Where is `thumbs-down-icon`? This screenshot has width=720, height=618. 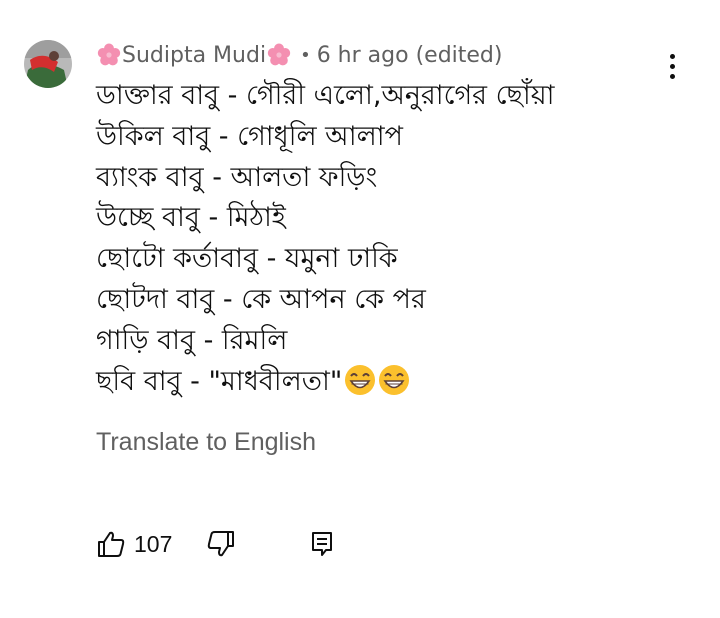
thumbs-down-icon is located at coordinates (220, 544).